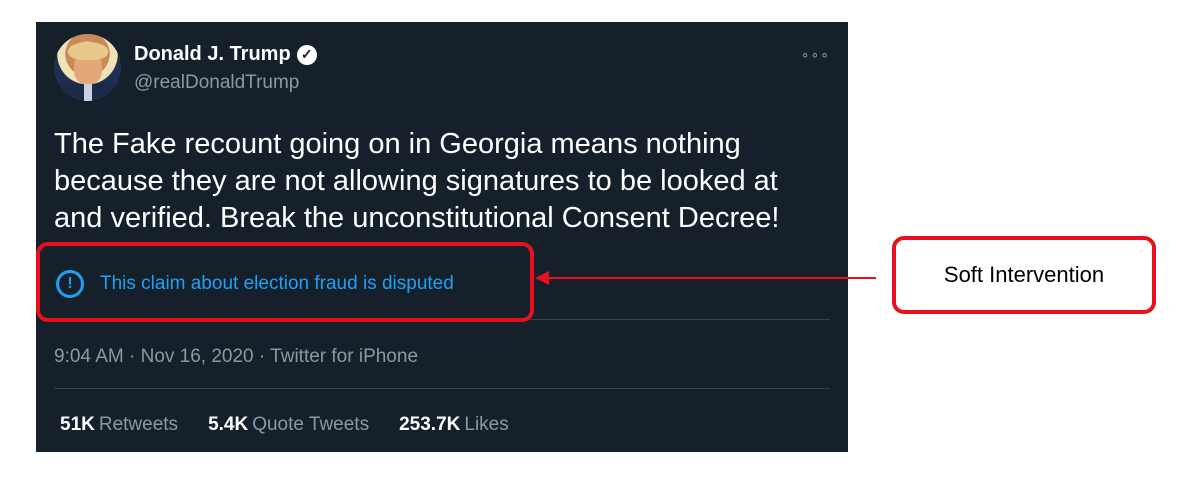 This screenshot has width=1178, height=482. What do you see at coordinates (138, 424) in the screenshot?
I see `stat-label: Retweets` at bounding box center [138, 424].